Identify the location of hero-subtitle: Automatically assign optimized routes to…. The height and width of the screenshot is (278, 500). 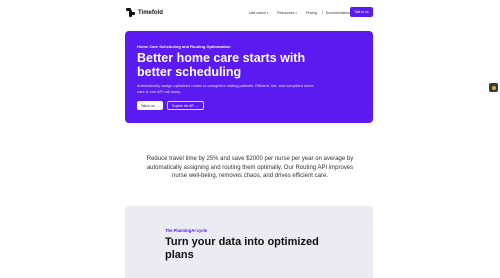
(225, 88).